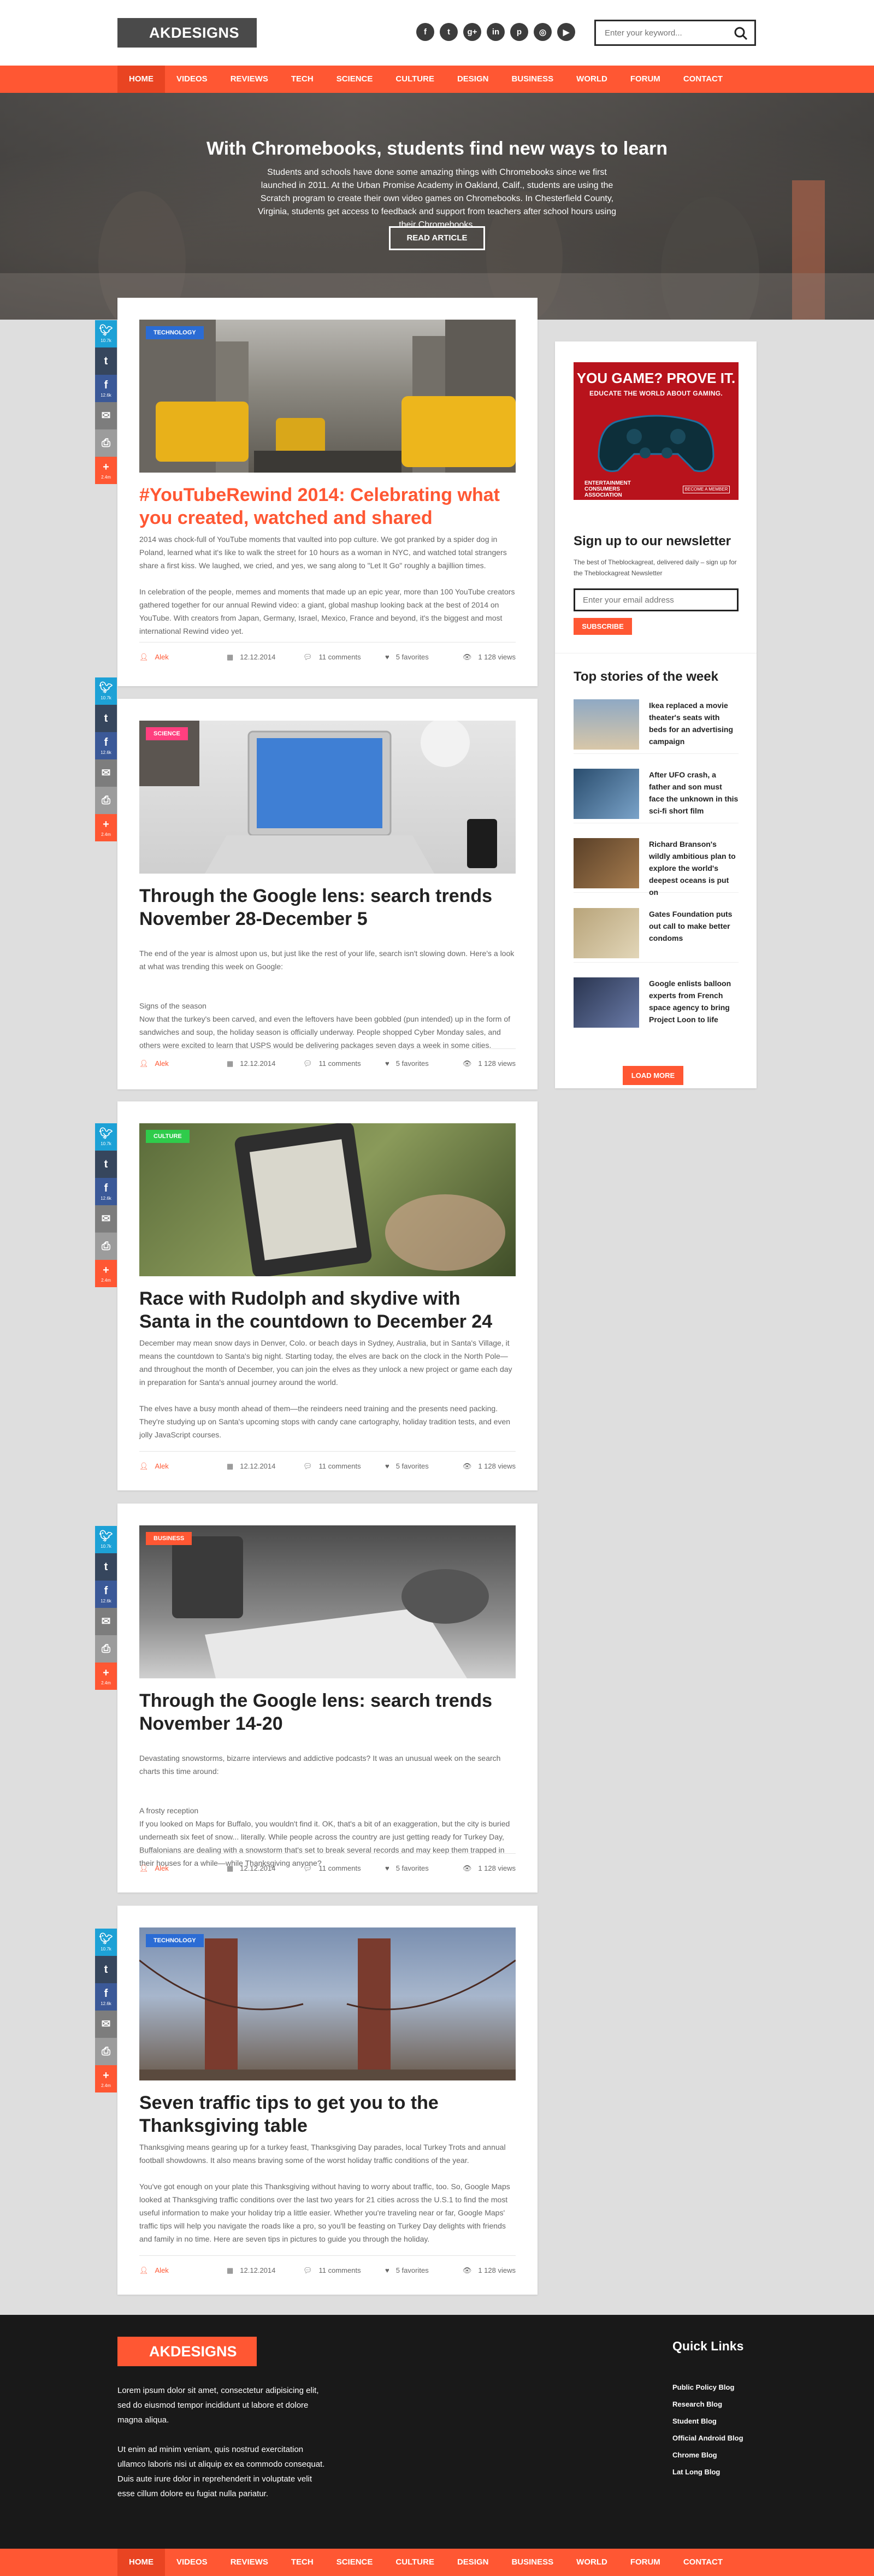 The width and height of the screenshot is (874, 2576). Describe the element at coordinates (716, 2439) in the screenshot. I see `footer-link: Official Android Blog` at that location.